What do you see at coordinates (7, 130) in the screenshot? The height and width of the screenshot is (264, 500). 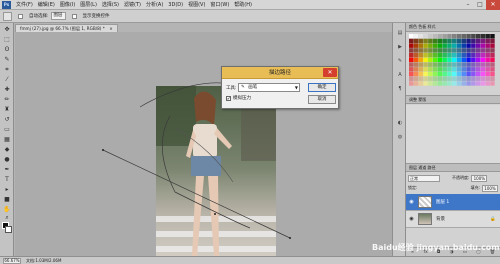 I see `eraser-tool-icon: ▭` at bounding box center [7, 130].